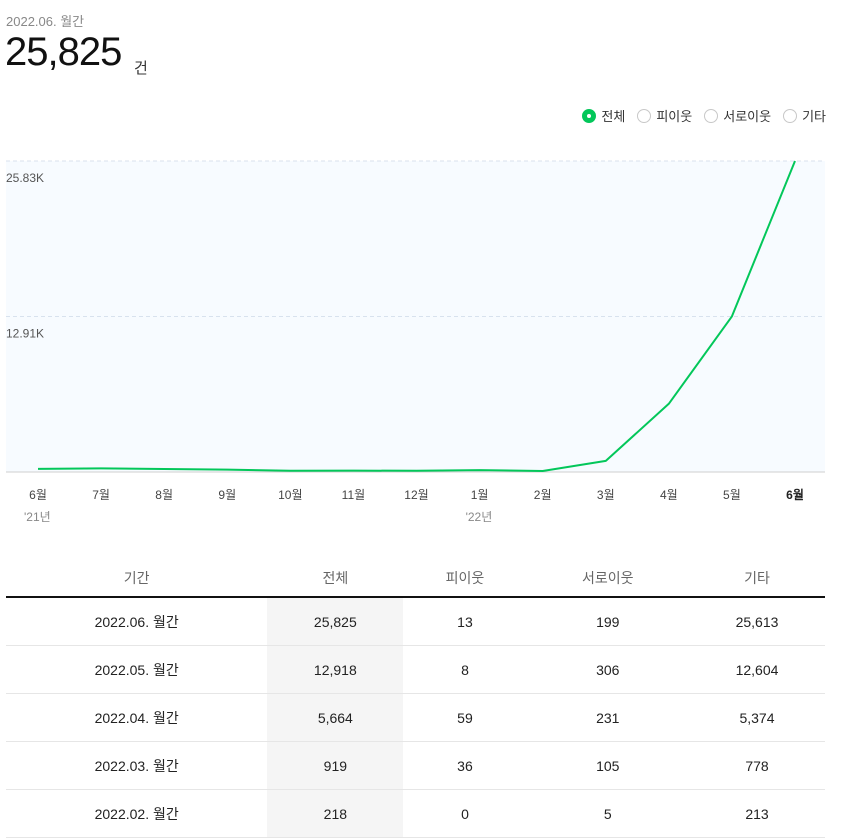  I want to click on filter-label: 서로이웃, so click(747, 116).